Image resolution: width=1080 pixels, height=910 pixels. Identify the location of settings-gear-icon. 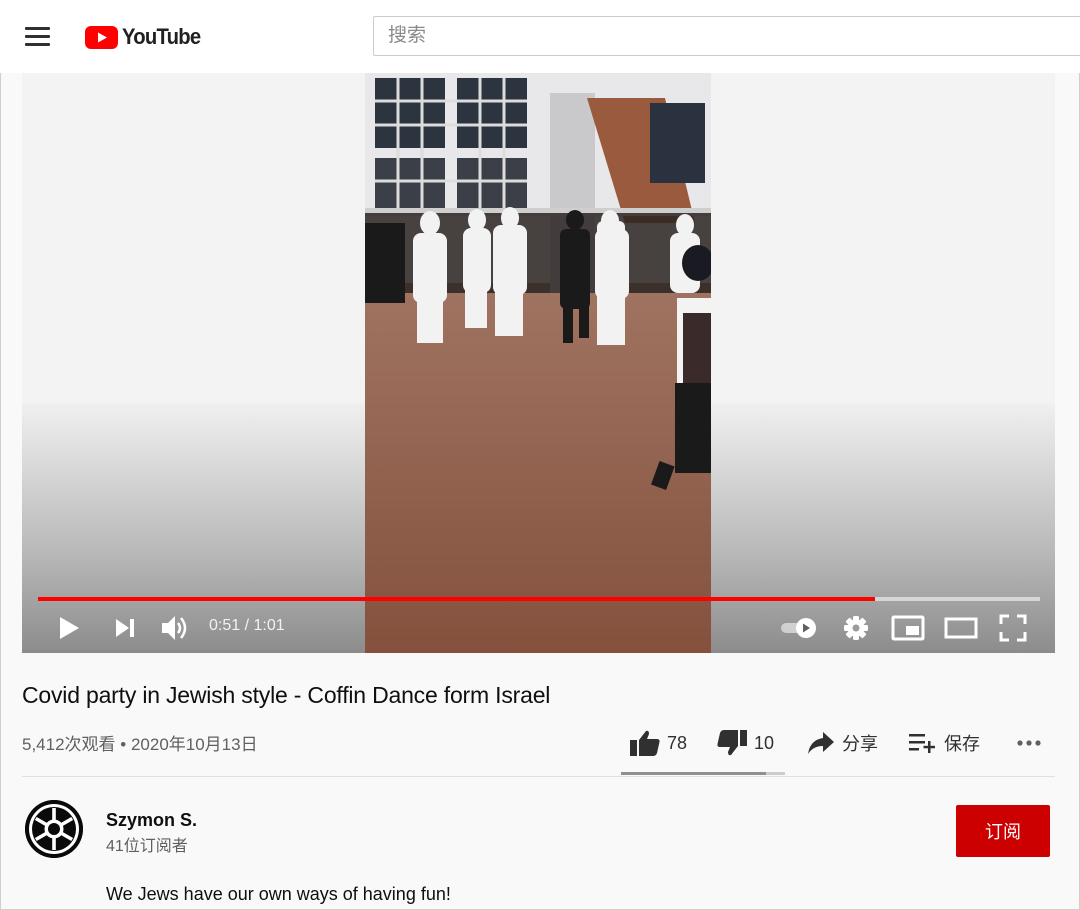
(856, 628).